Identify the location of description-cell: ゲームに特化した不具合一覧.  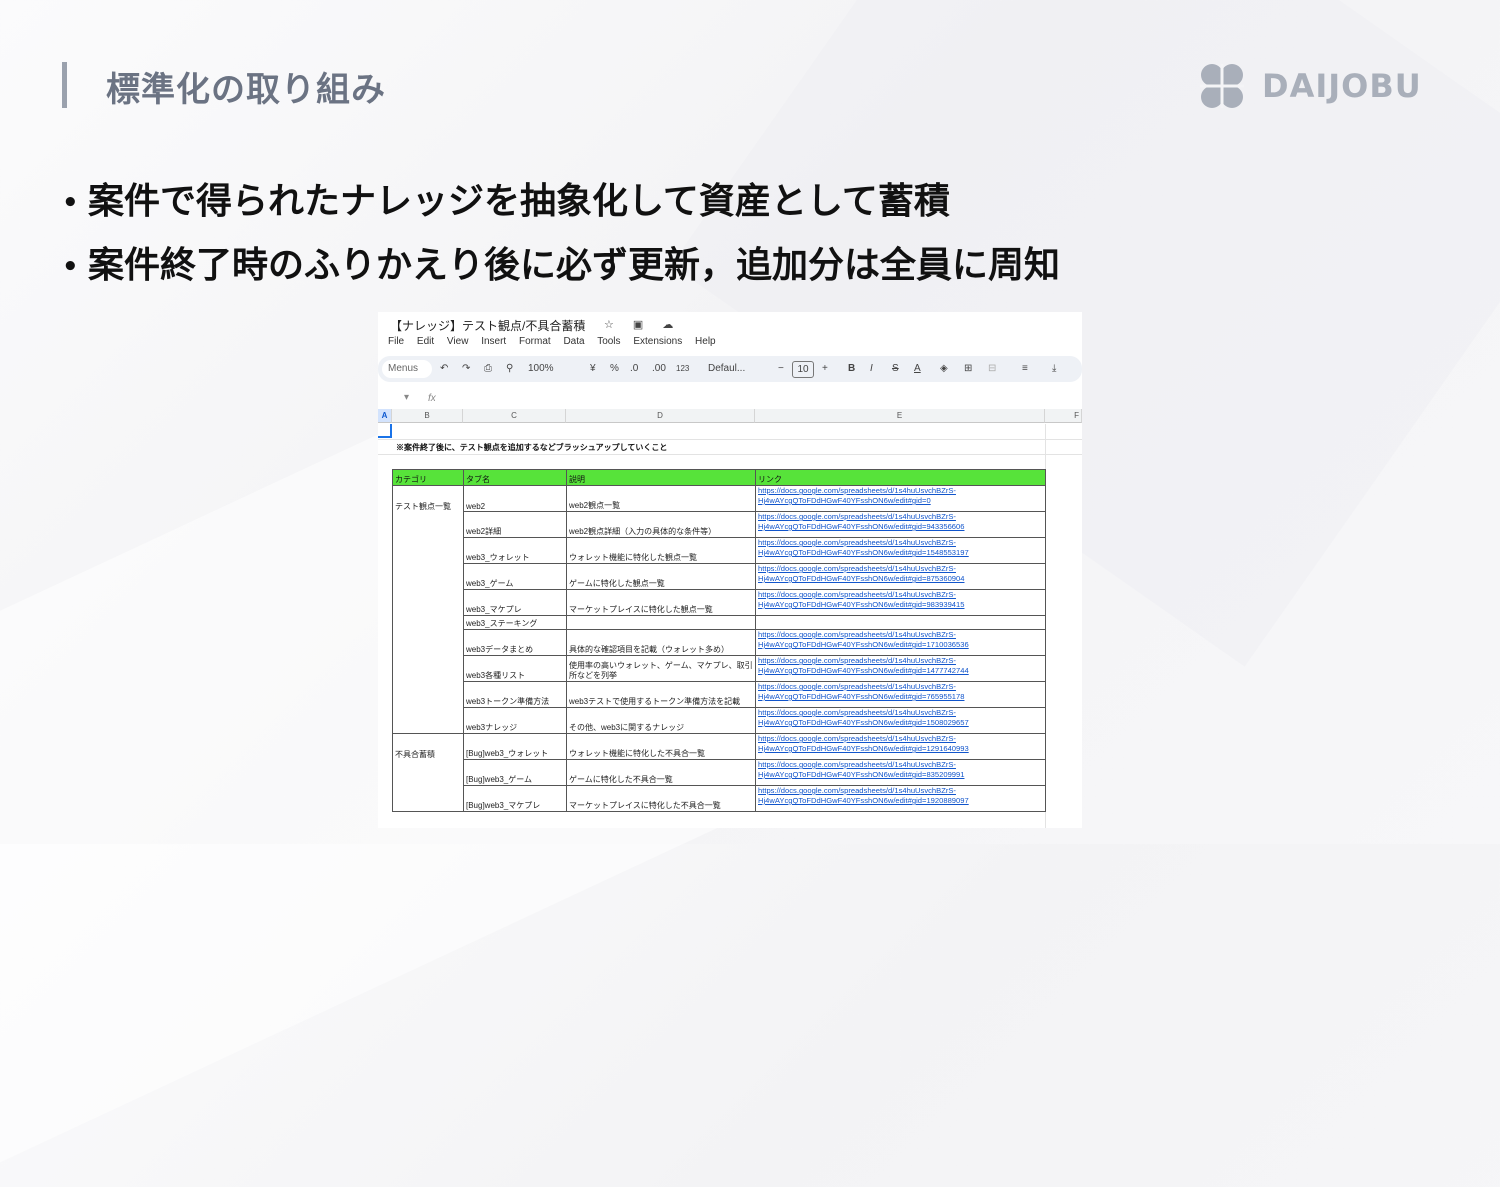
(661, 772).